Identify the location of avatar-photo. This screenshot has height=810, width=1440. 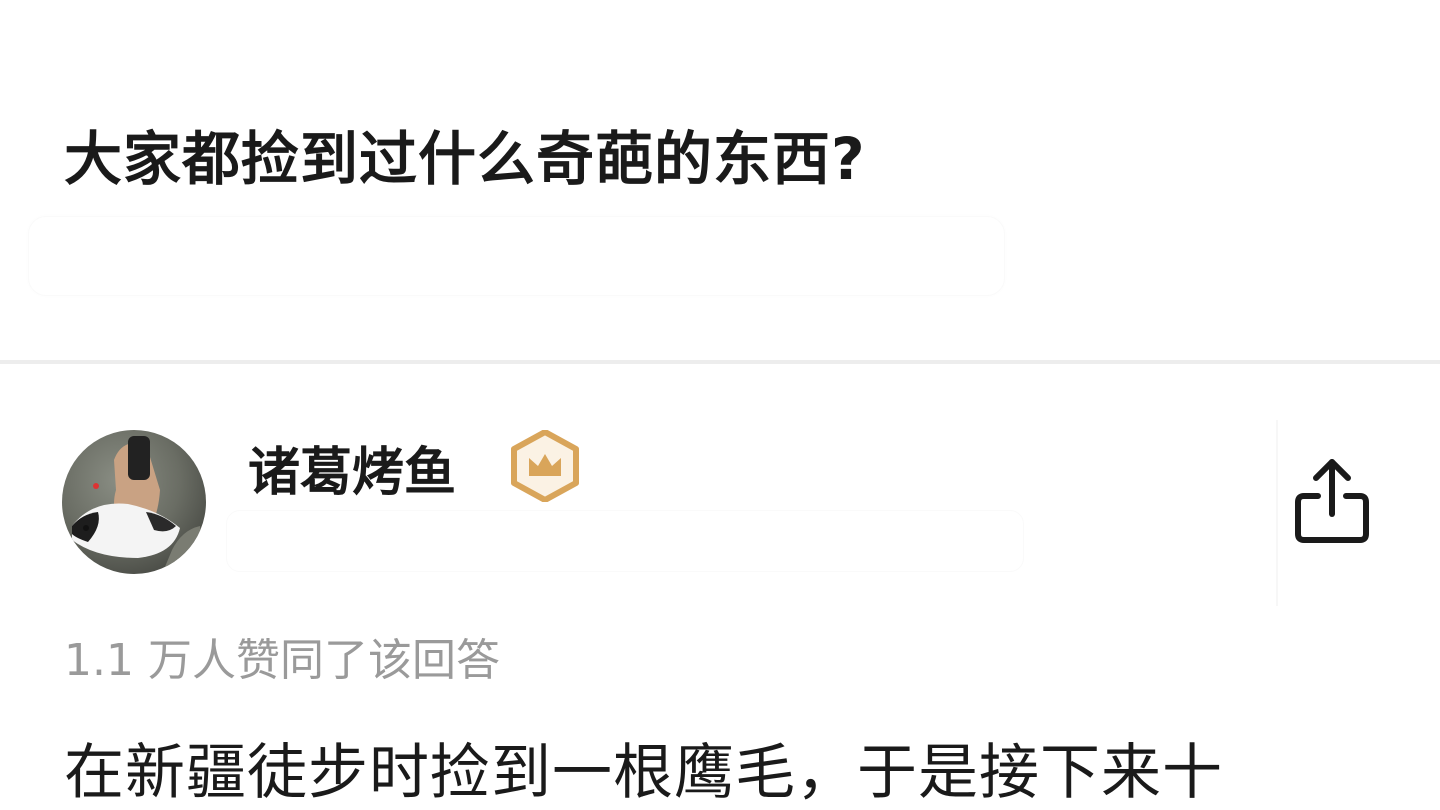
(134, 502).